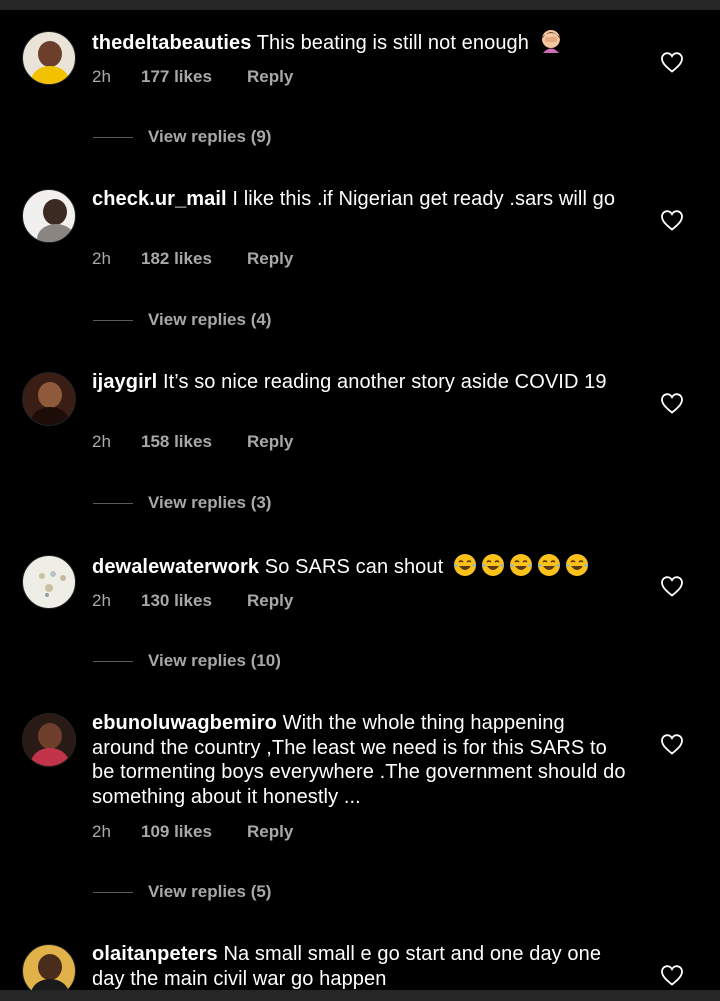 The image size is (720, 1001). I want to click on comment-likes: 158 likes, so click(194, 442).